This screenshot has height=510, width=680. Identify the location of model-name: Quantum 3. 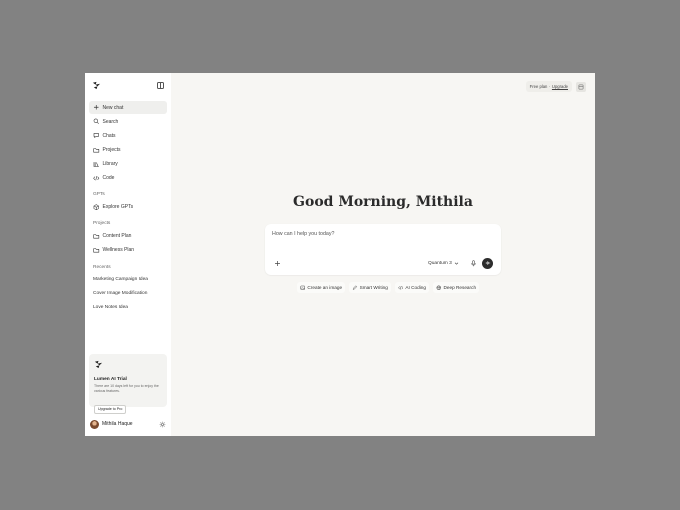
(440, 263).